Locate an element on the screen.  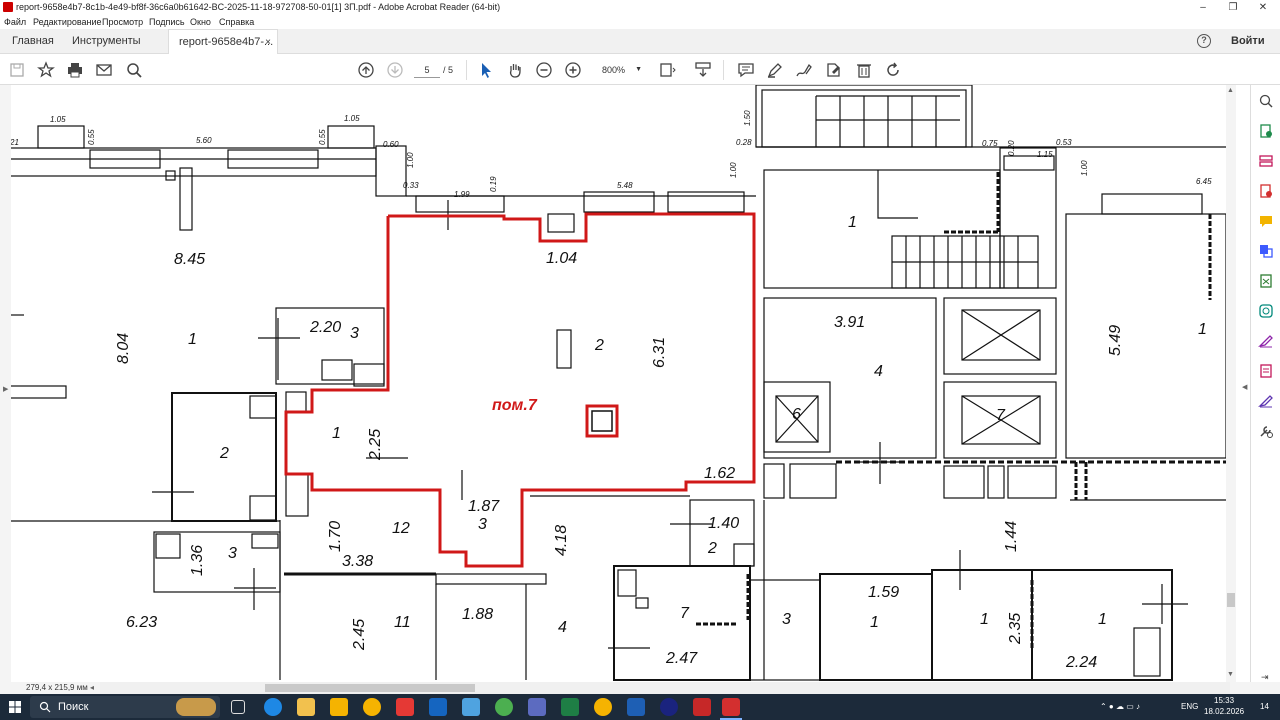
rotate-icon is located at coordinates (893, 70).